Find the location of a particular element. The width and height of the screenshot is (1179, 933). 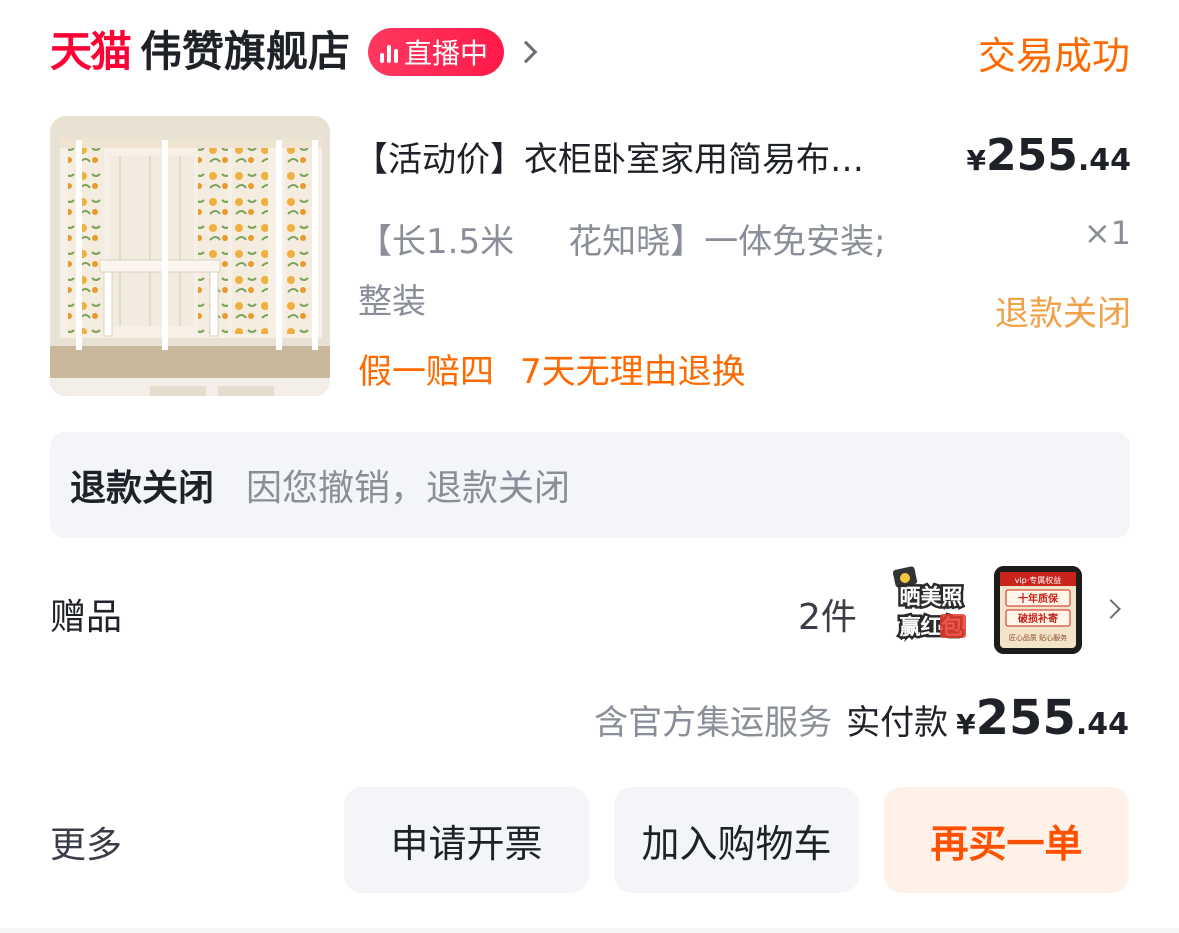

refund-status-bar: 退款关闭 因您撤销，退款关闭 is located at coordinates (590, 485).